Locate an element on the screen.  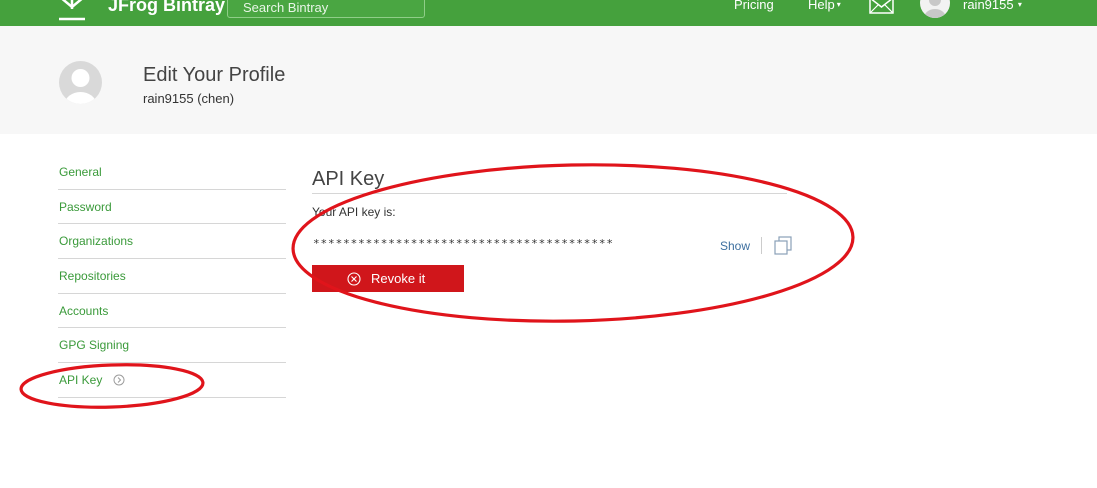
sidebar-item-gpg-signing: GPG Signing is located at coordinates (172, 346).